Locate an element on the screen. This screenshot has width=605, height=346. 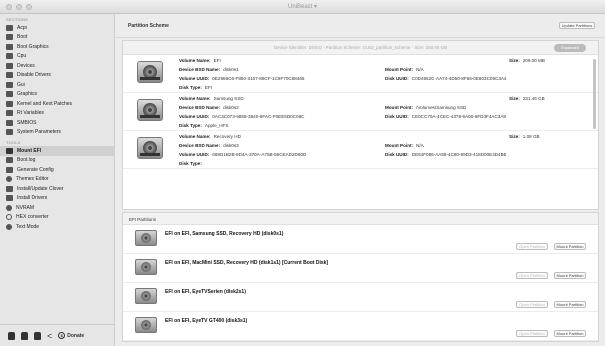
volume-field-size: Size: 1.08 GB is located at coordinates (524, 136).